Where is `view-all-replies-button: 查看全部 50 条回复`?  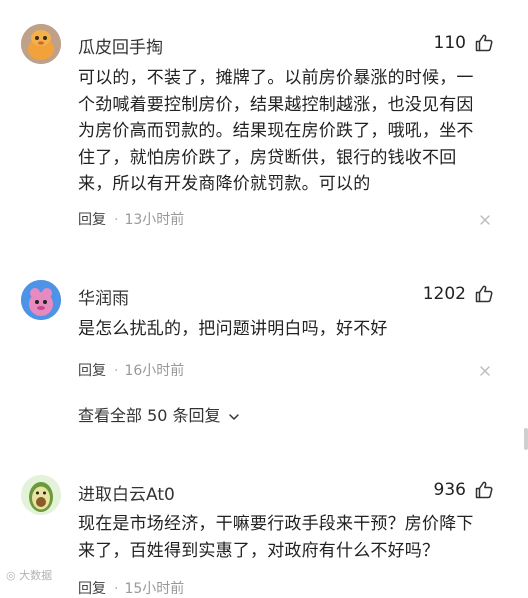
view-all-replies-button: 查看全部 50 条回复 is located at coordinates (159, 414).